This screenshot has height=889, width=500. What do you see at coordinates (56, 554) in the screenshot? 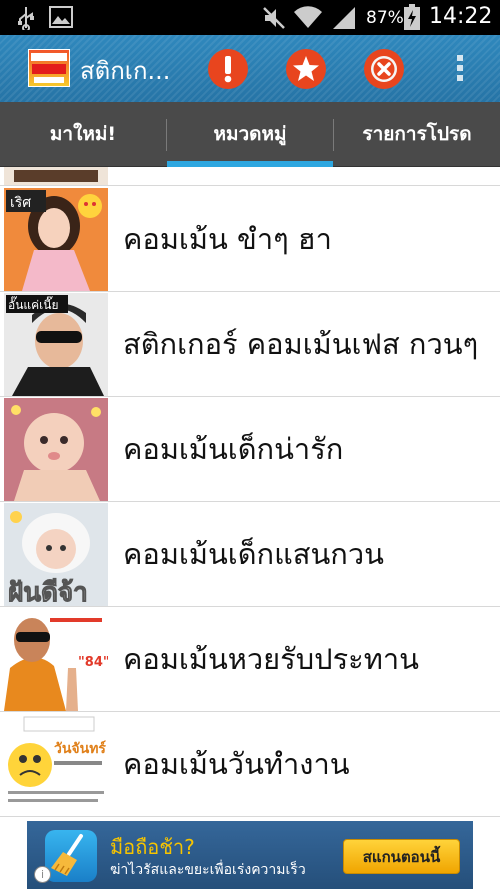
I see `list-item-thumbnail: ฝันดีจ้า` at bounding box center [56, 554].